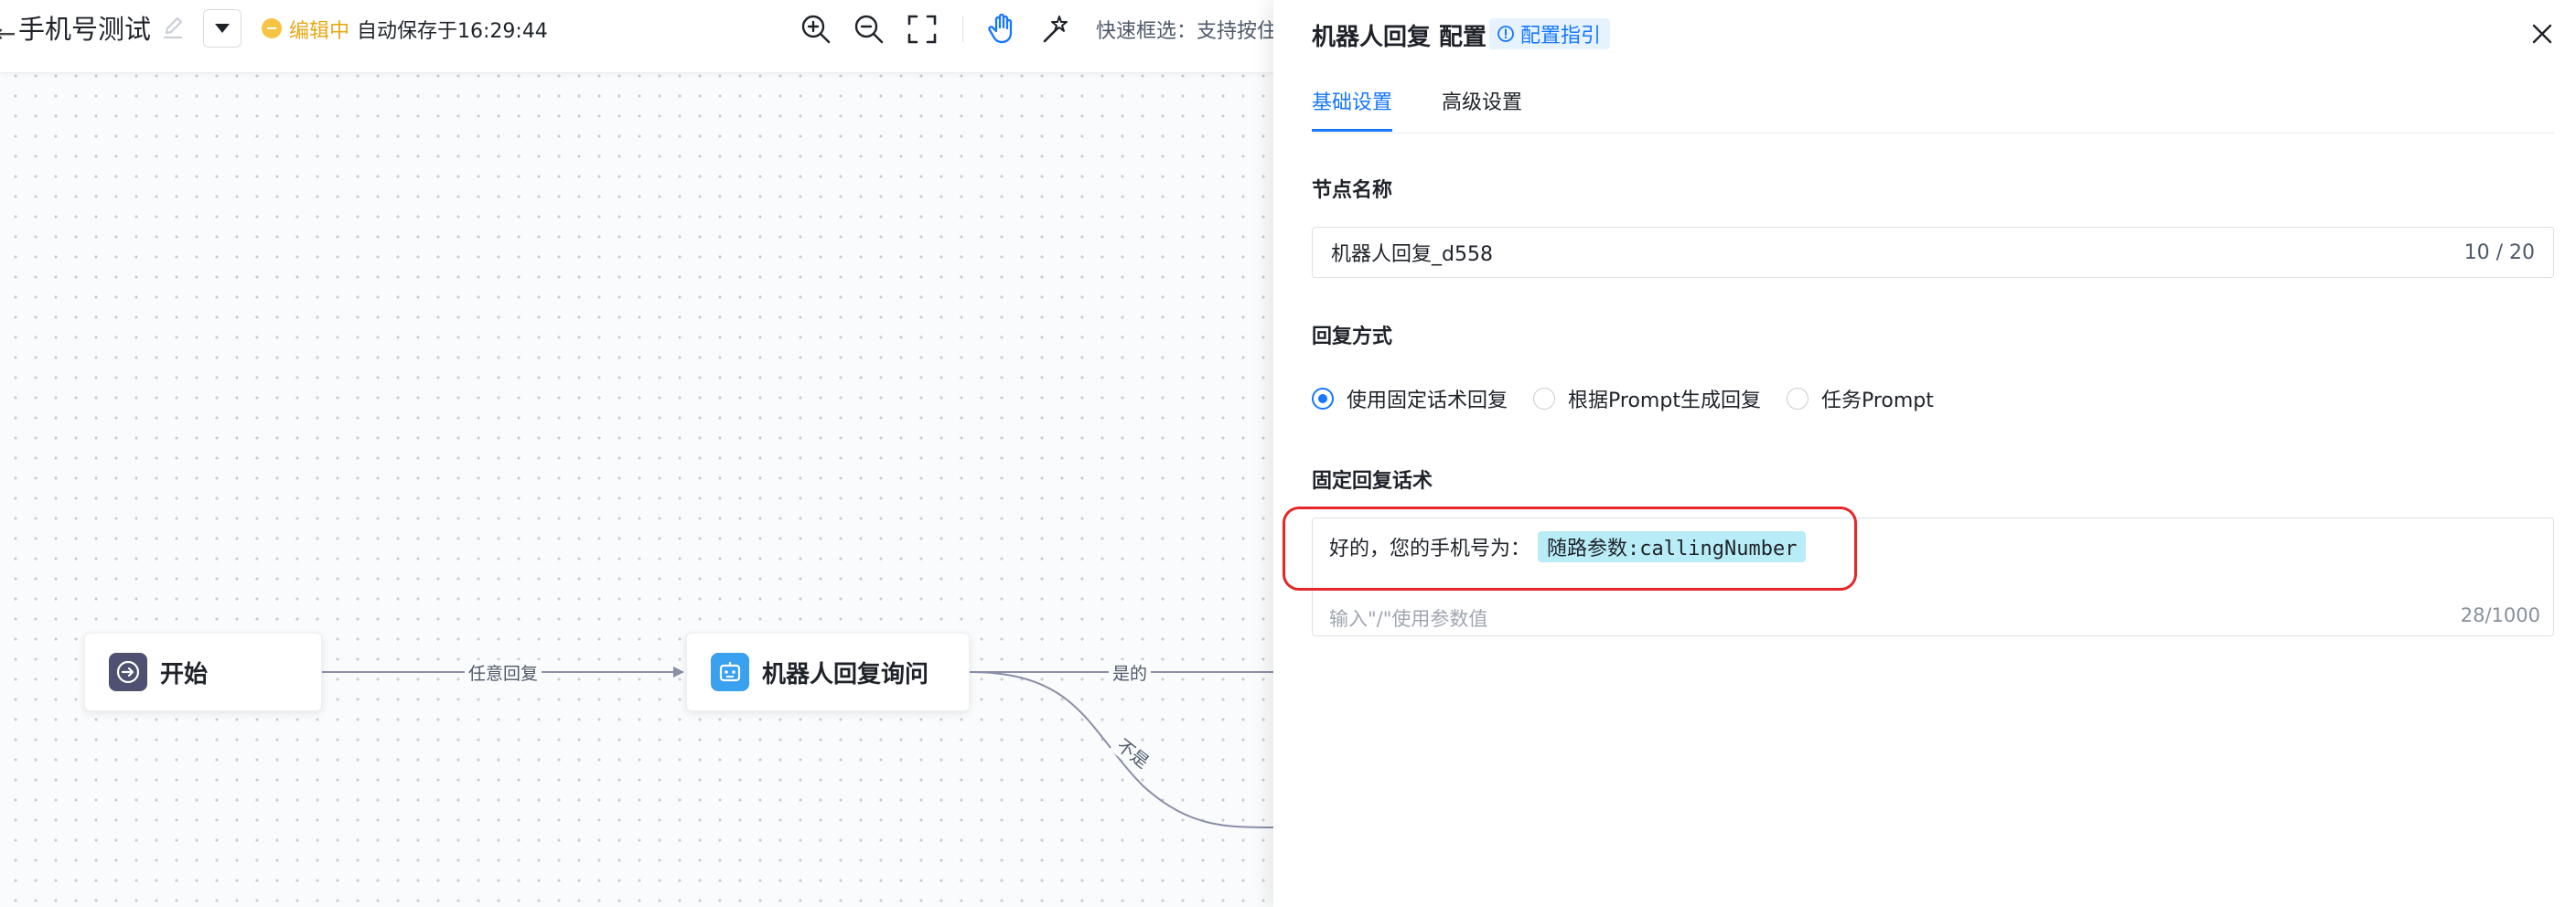 The width and height of the screenshot is (2576, 907). Describe the element at coordinates (2500, 615) in the screenshot. I see `reply-counter: 28/1000` at that location.